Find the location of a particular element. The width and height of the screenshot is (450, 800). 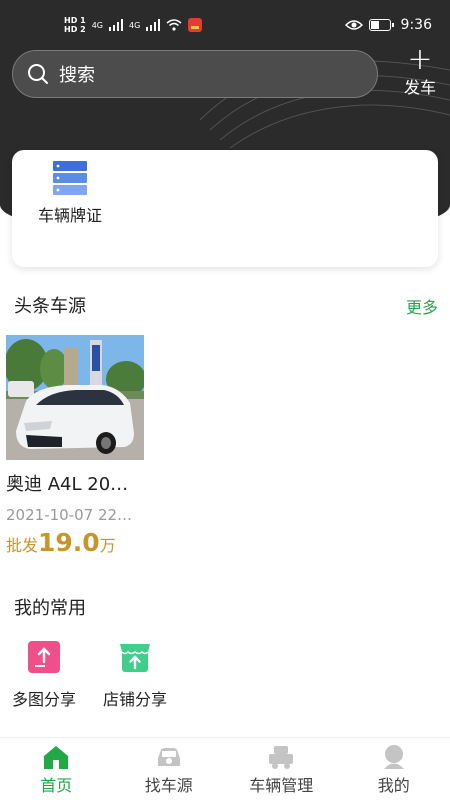

search-label: 搜索 is located at coordinates (77, 75).